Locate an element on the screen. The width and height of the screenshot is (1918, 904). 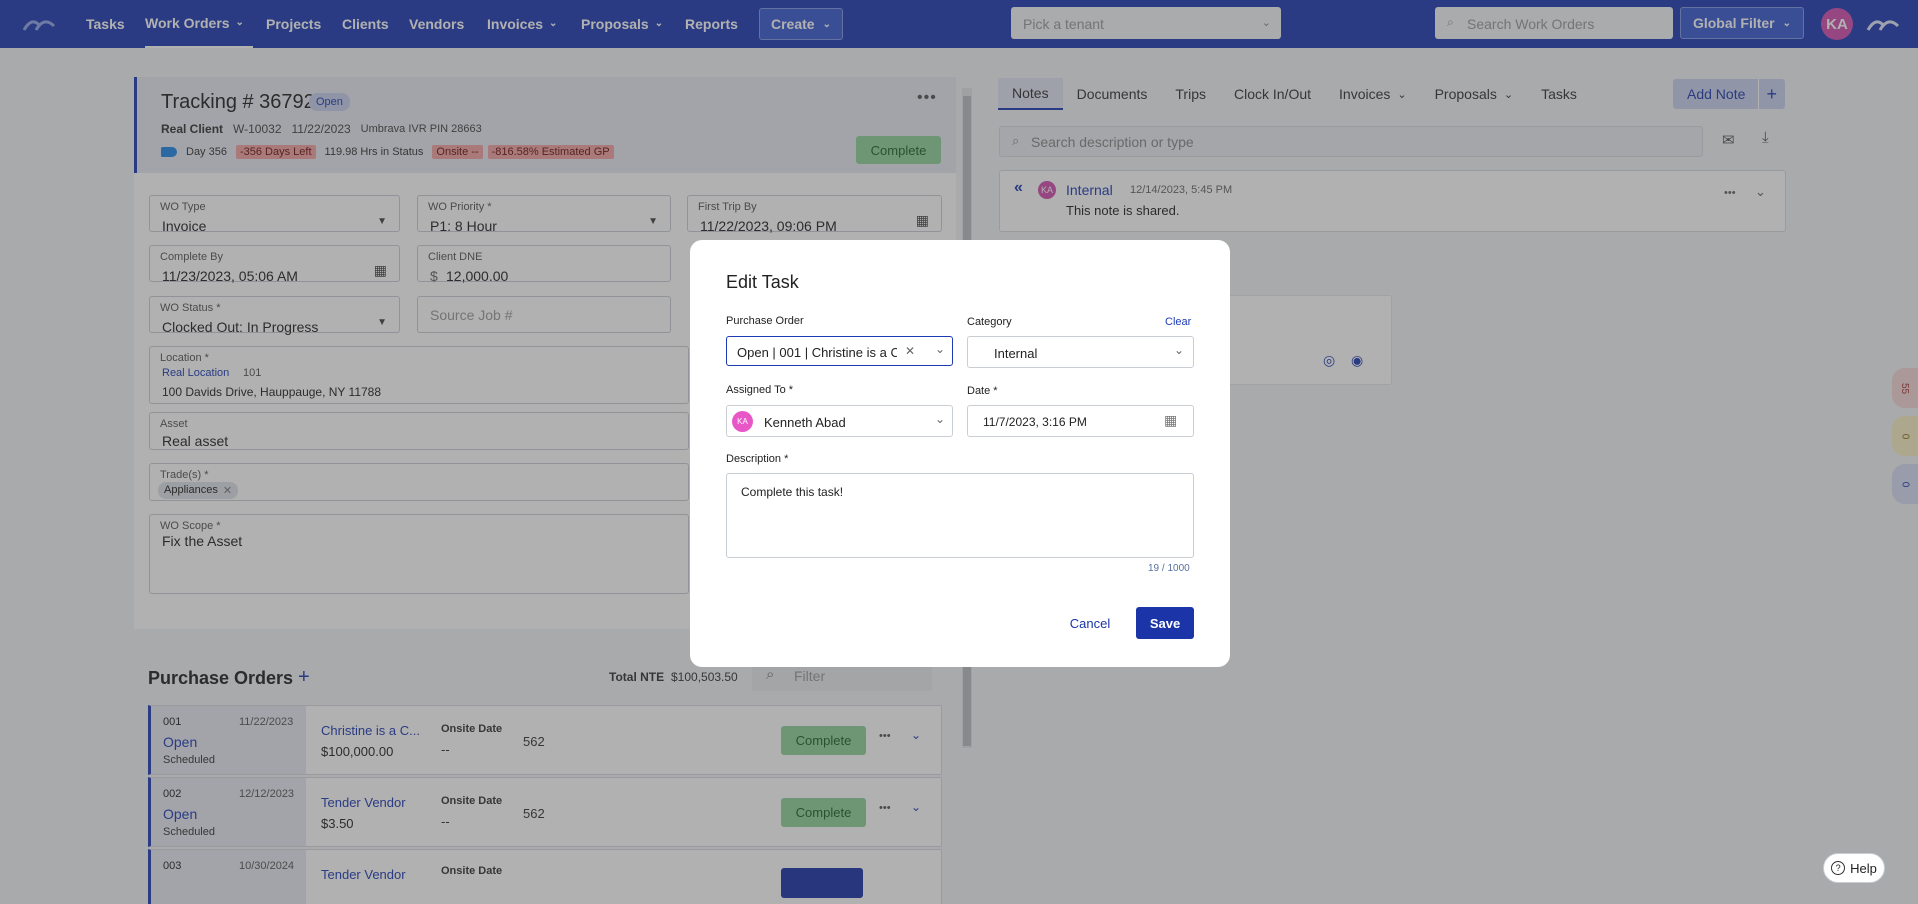
help-button: ? Help is located at coordinates (1854, 868).